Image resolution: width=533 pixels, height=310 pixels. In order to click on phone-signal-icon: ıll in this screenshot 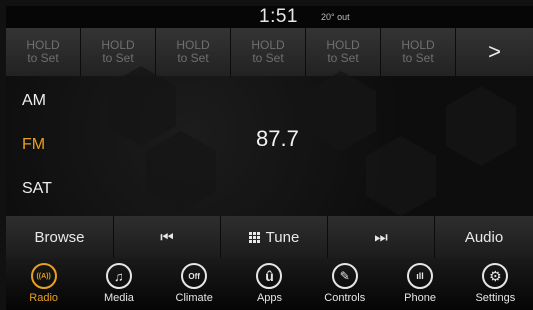, I will do `click(420, 276)`.